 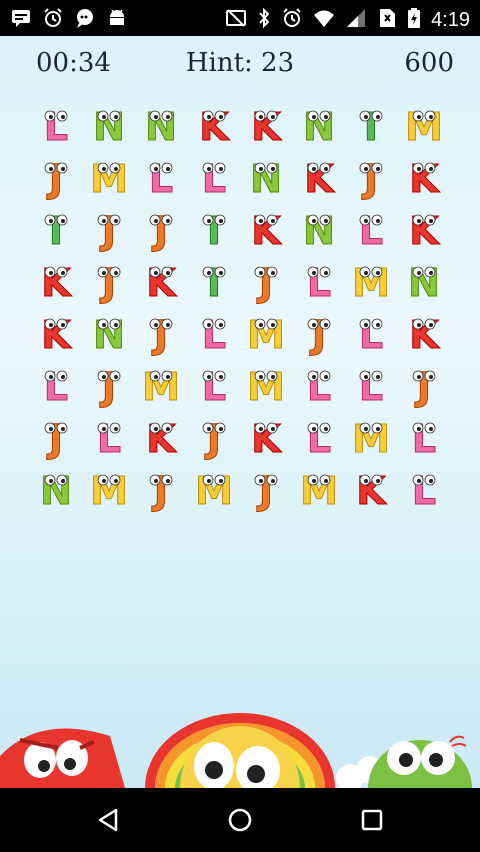 What do you see at coordinates (85, 20) in the screenshot?
I see `chat-icon` at bounding box center [85, 20].